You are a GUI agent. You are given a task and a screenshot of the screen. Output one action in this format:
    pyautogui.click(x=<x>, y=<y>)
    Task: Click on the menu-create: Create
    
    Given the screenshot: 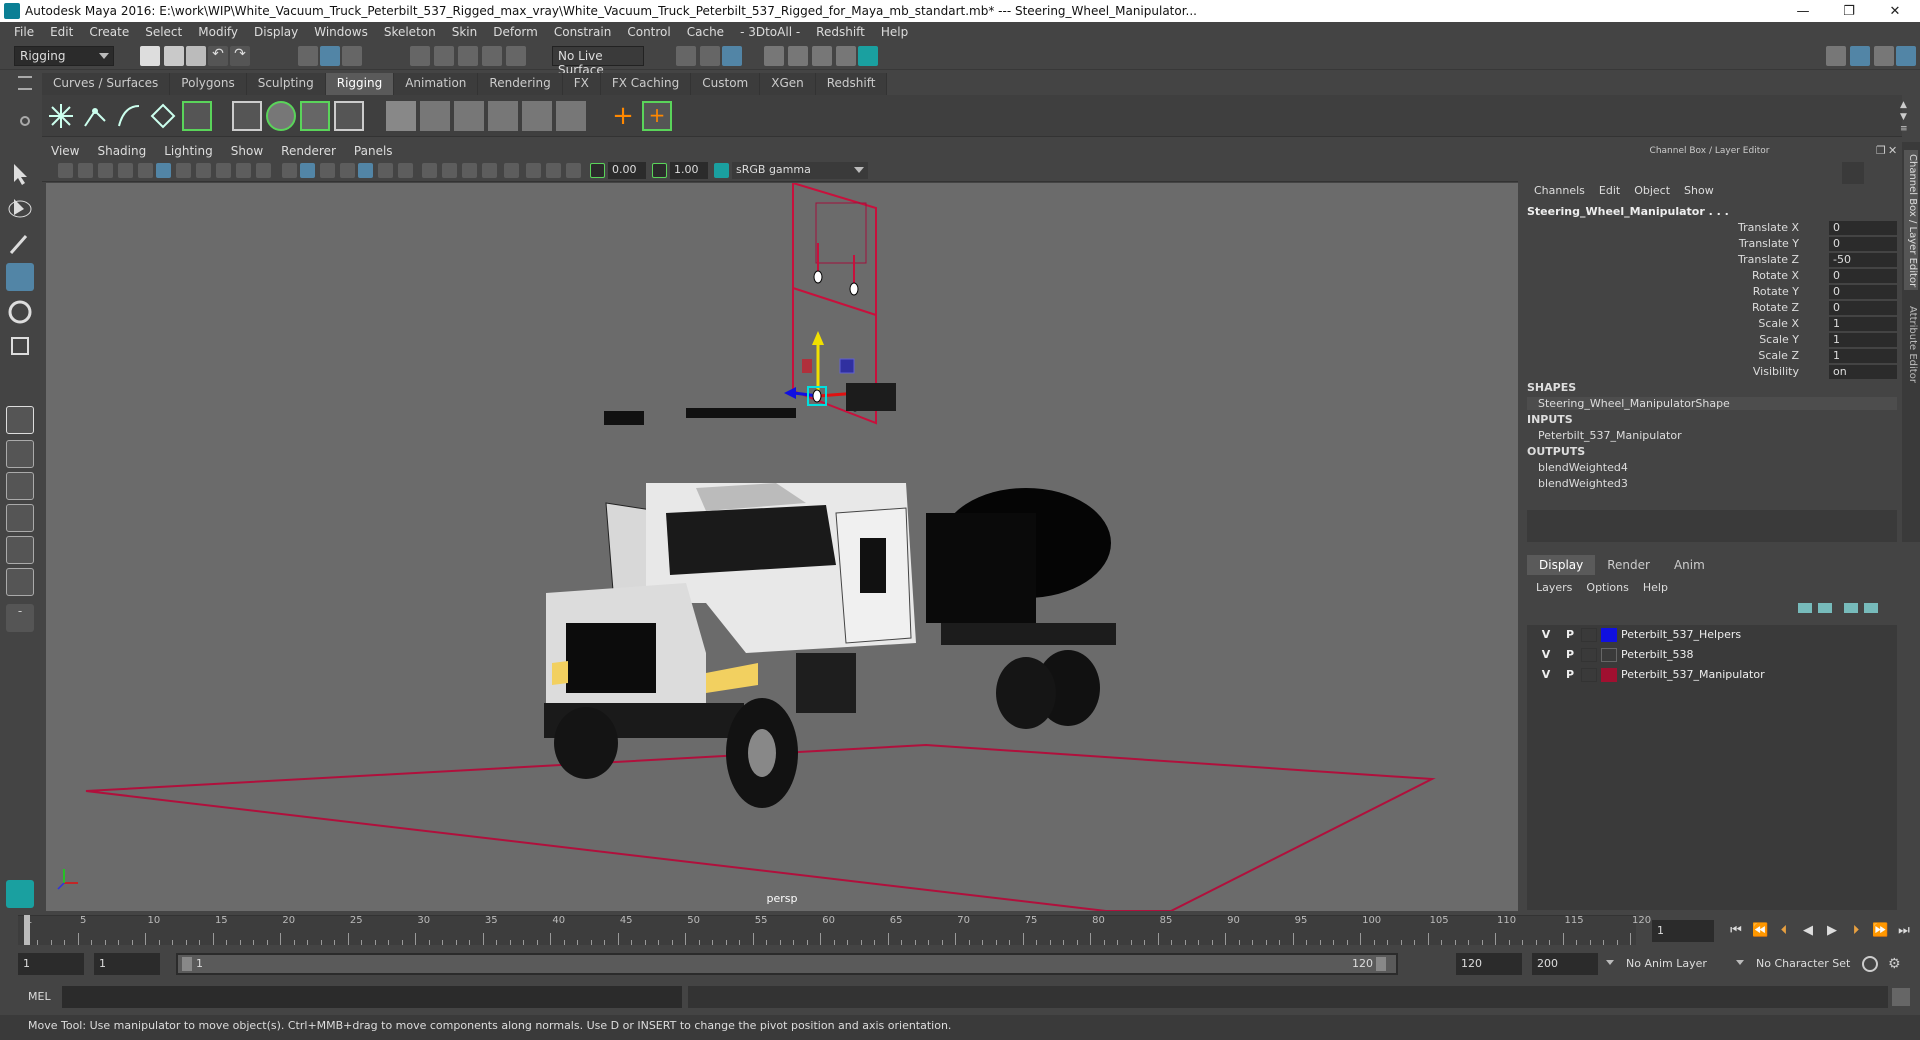 What is the action you would take?
    pyautogui.click(x=109, y=32)
    